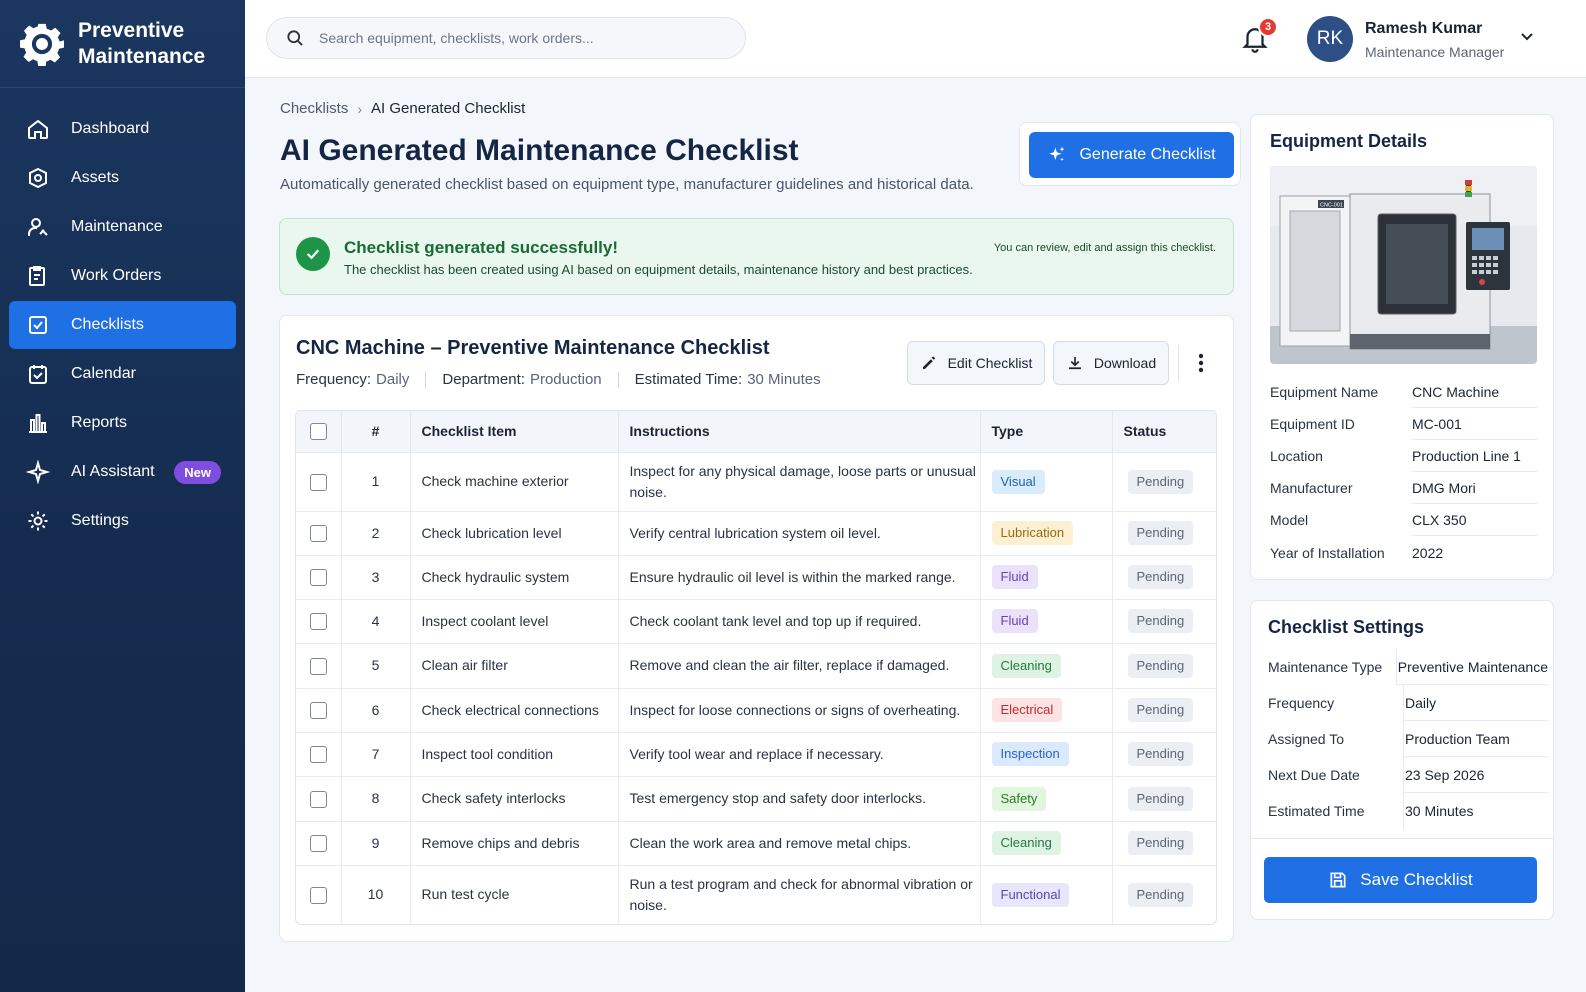  Describe the element at coordinates (314, 108) in the screenshot. I see `breadcrumb-checklists-link: Checklists` at that location.